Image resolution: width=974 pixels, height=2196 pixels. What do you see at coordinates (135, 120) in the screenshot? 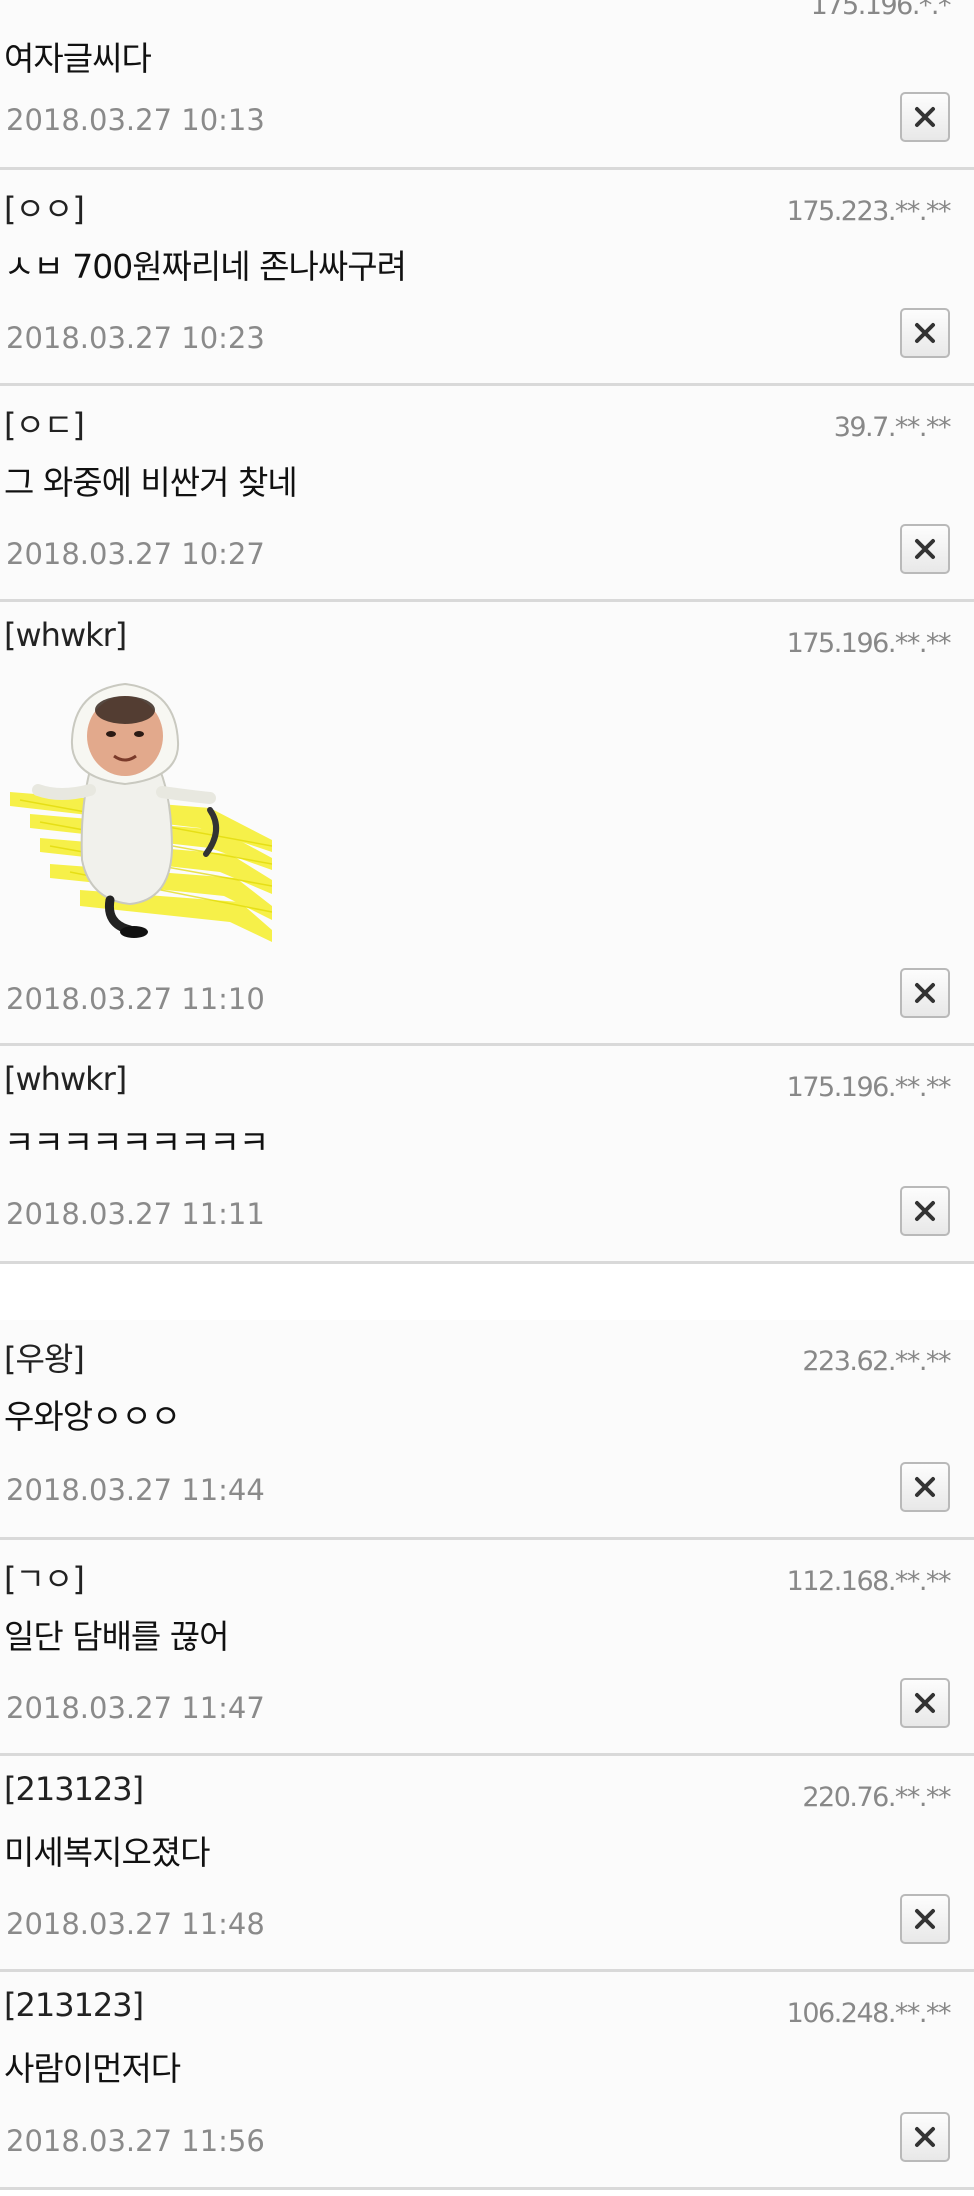
I see `comment-date: 2018.03.27 10:13` at bounding box center [135, 120].